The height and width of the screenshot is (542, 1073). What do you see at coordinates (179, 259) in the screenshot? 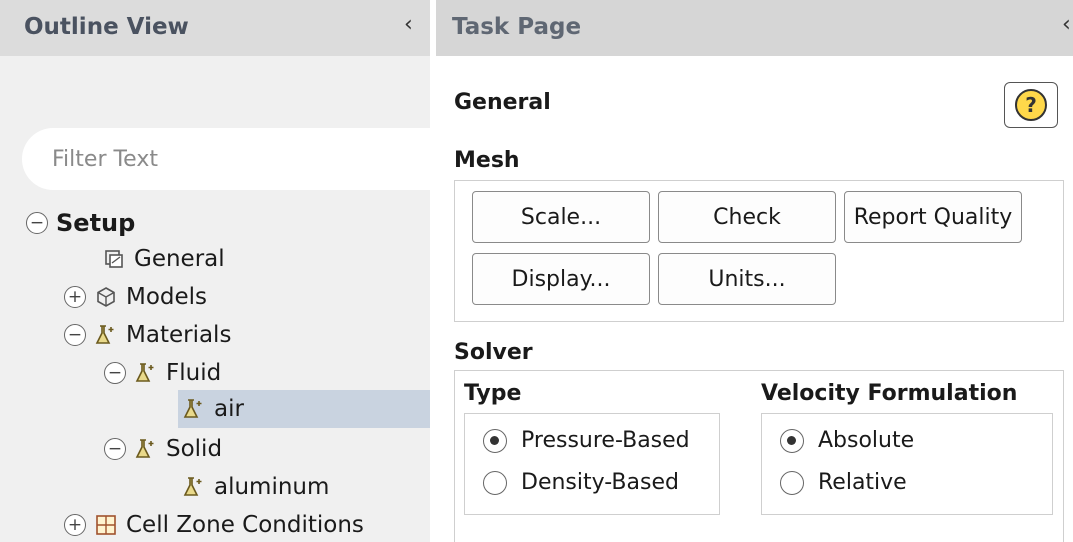
I see `tree-item-label: General` at bounding box center [179, 259].